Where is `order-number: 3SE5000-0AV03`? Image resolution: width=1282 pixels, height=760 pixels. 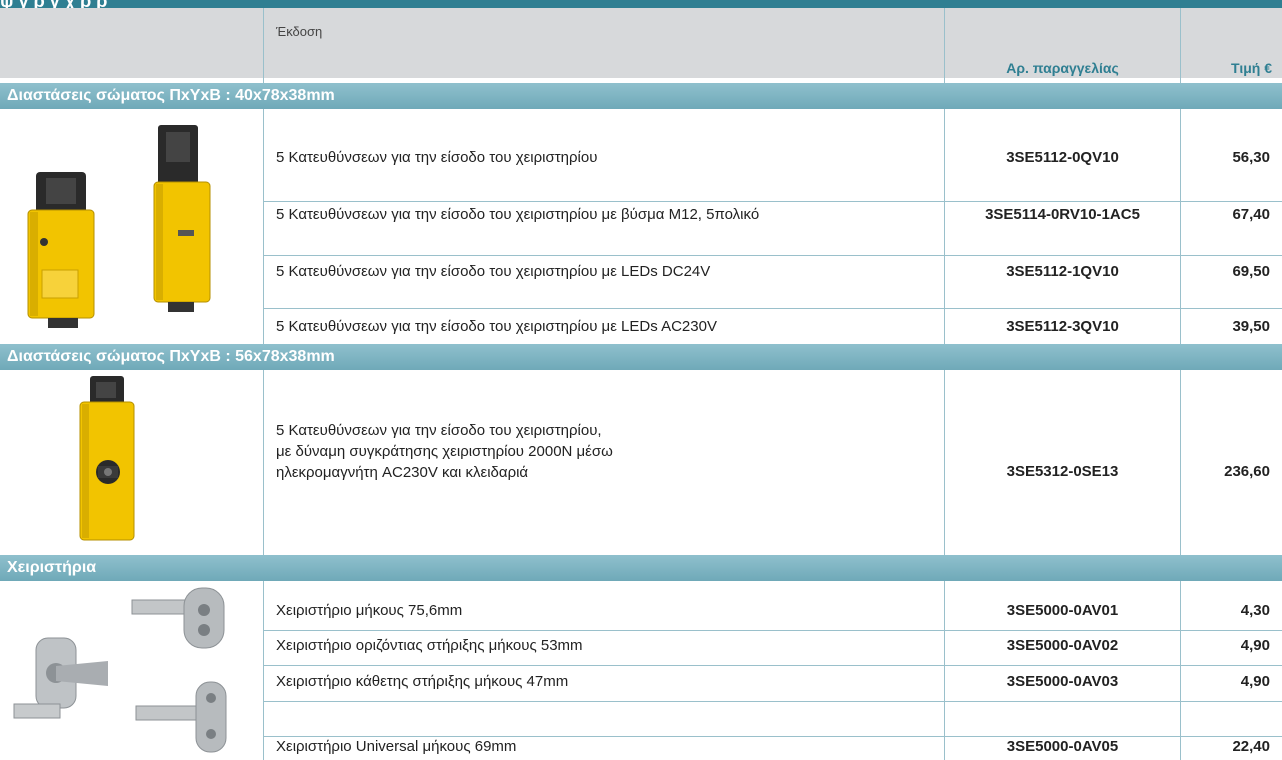 order-number: 3SE5000-0AV03 is located at coordinates (1062, 681).